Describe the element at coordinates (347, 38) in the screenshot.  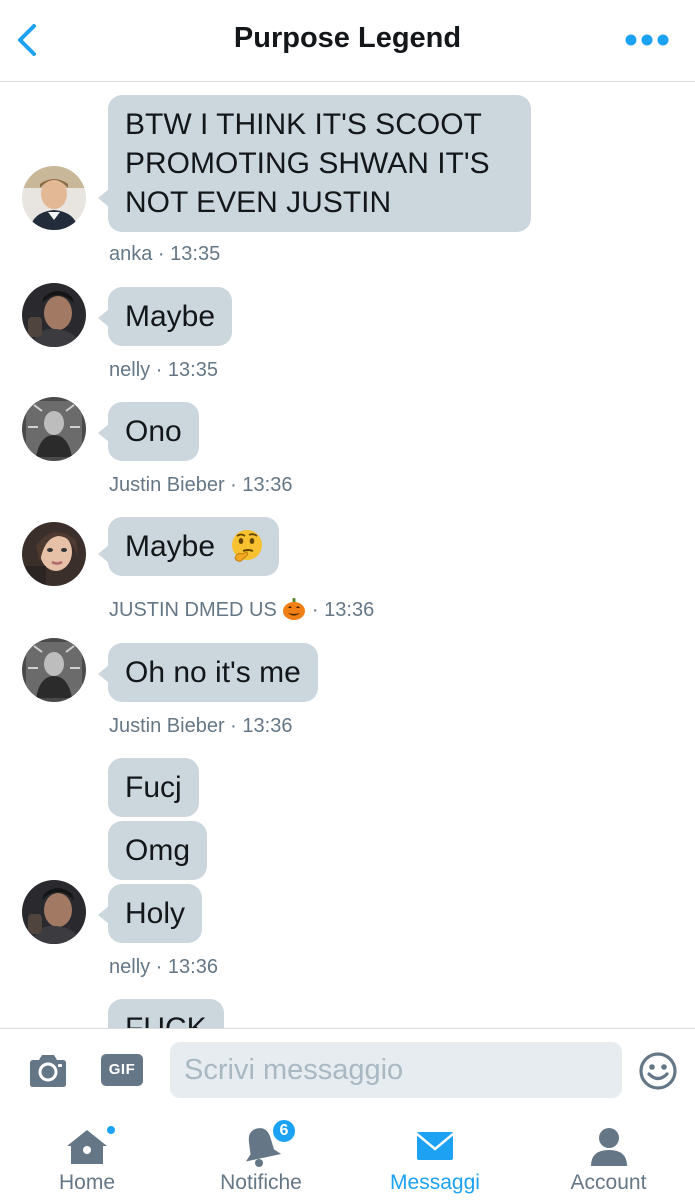
I see `conversation-title: Purpose Legend` at that location.